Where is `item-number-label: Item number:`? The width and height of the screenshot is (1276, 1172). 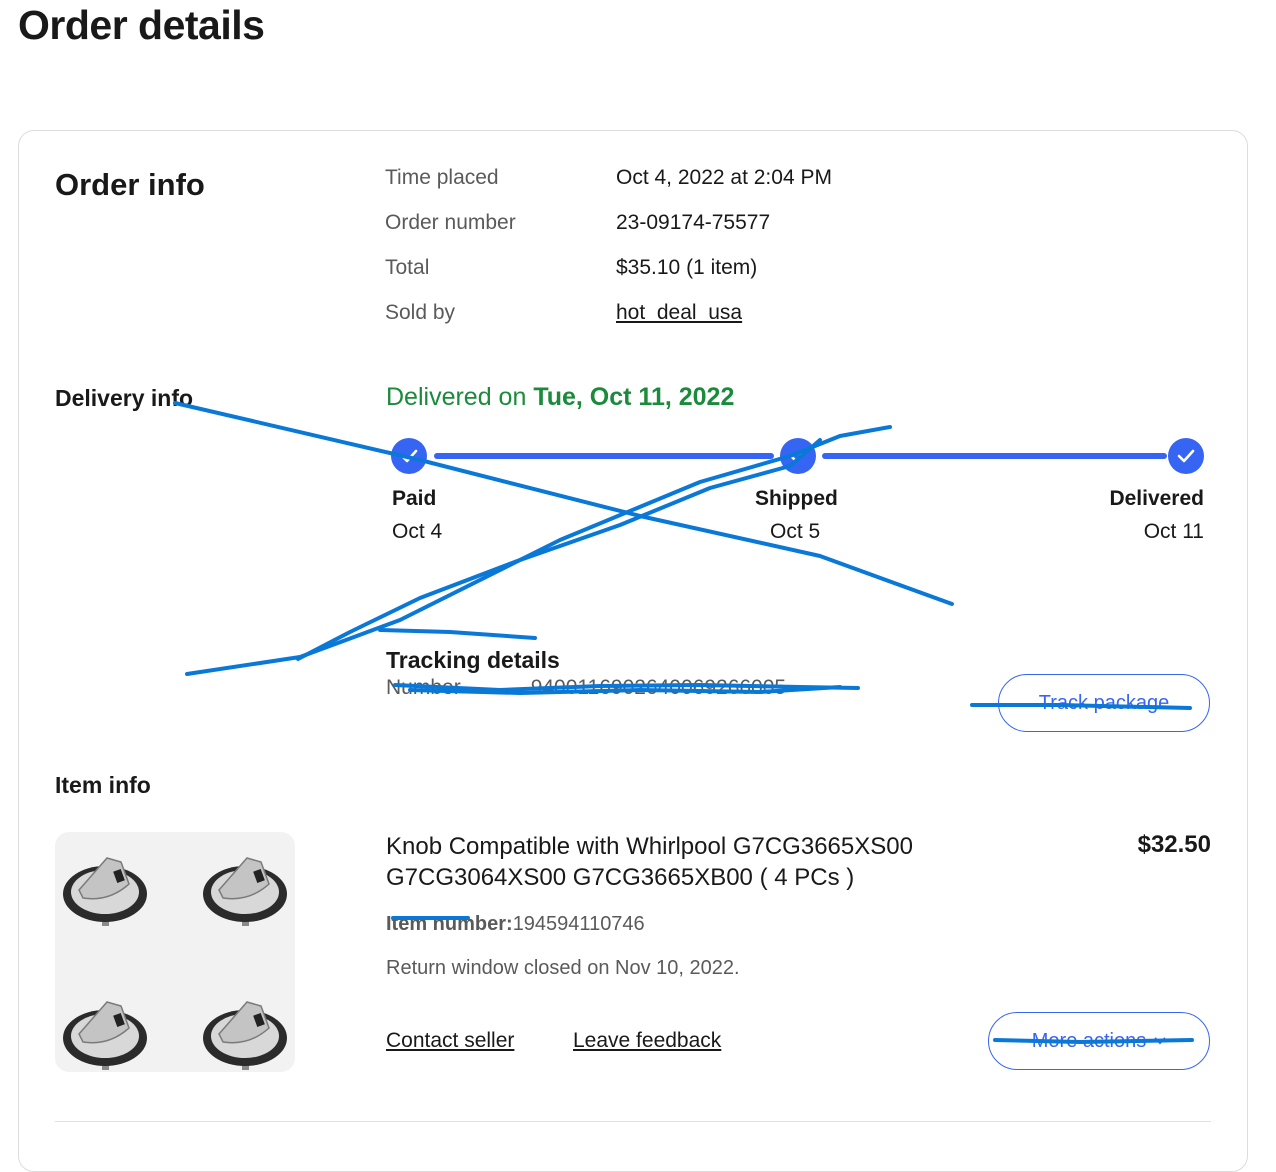 item-number-label: Item number: is located at coordinates (449, 924).